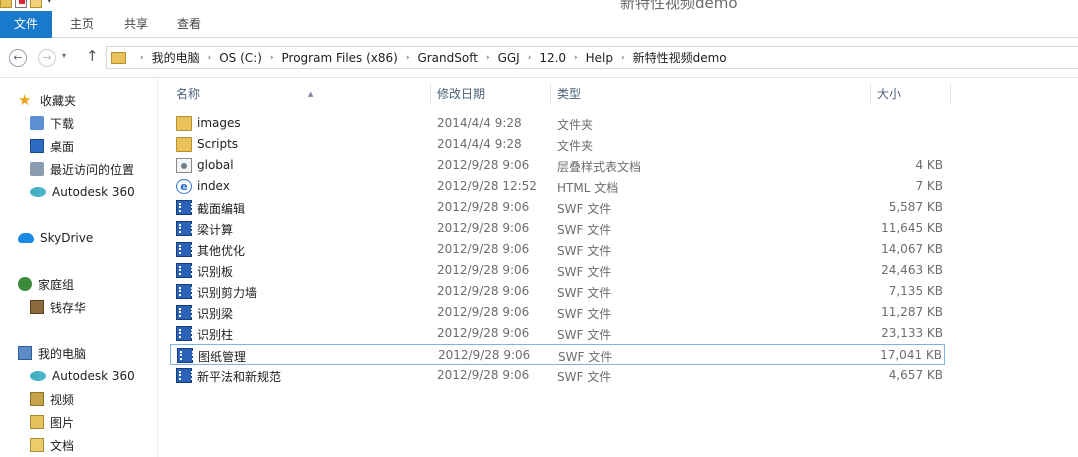 The image size is (1078, 457). I want to click on sidebar-item-computer: 我的电脑, so click(52, 353).